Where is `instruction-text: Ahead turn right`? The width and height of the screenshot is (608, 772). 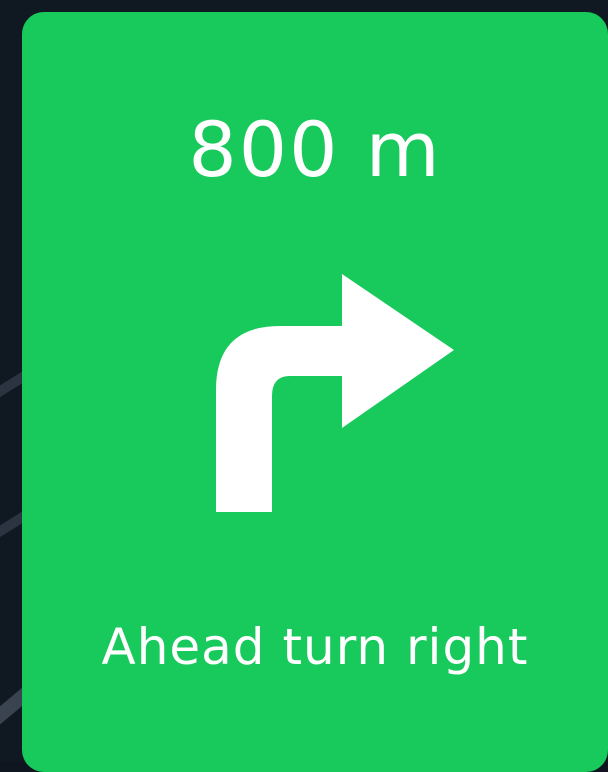 instruction-text: Ahead turn right is located at coordinates (315, 647).